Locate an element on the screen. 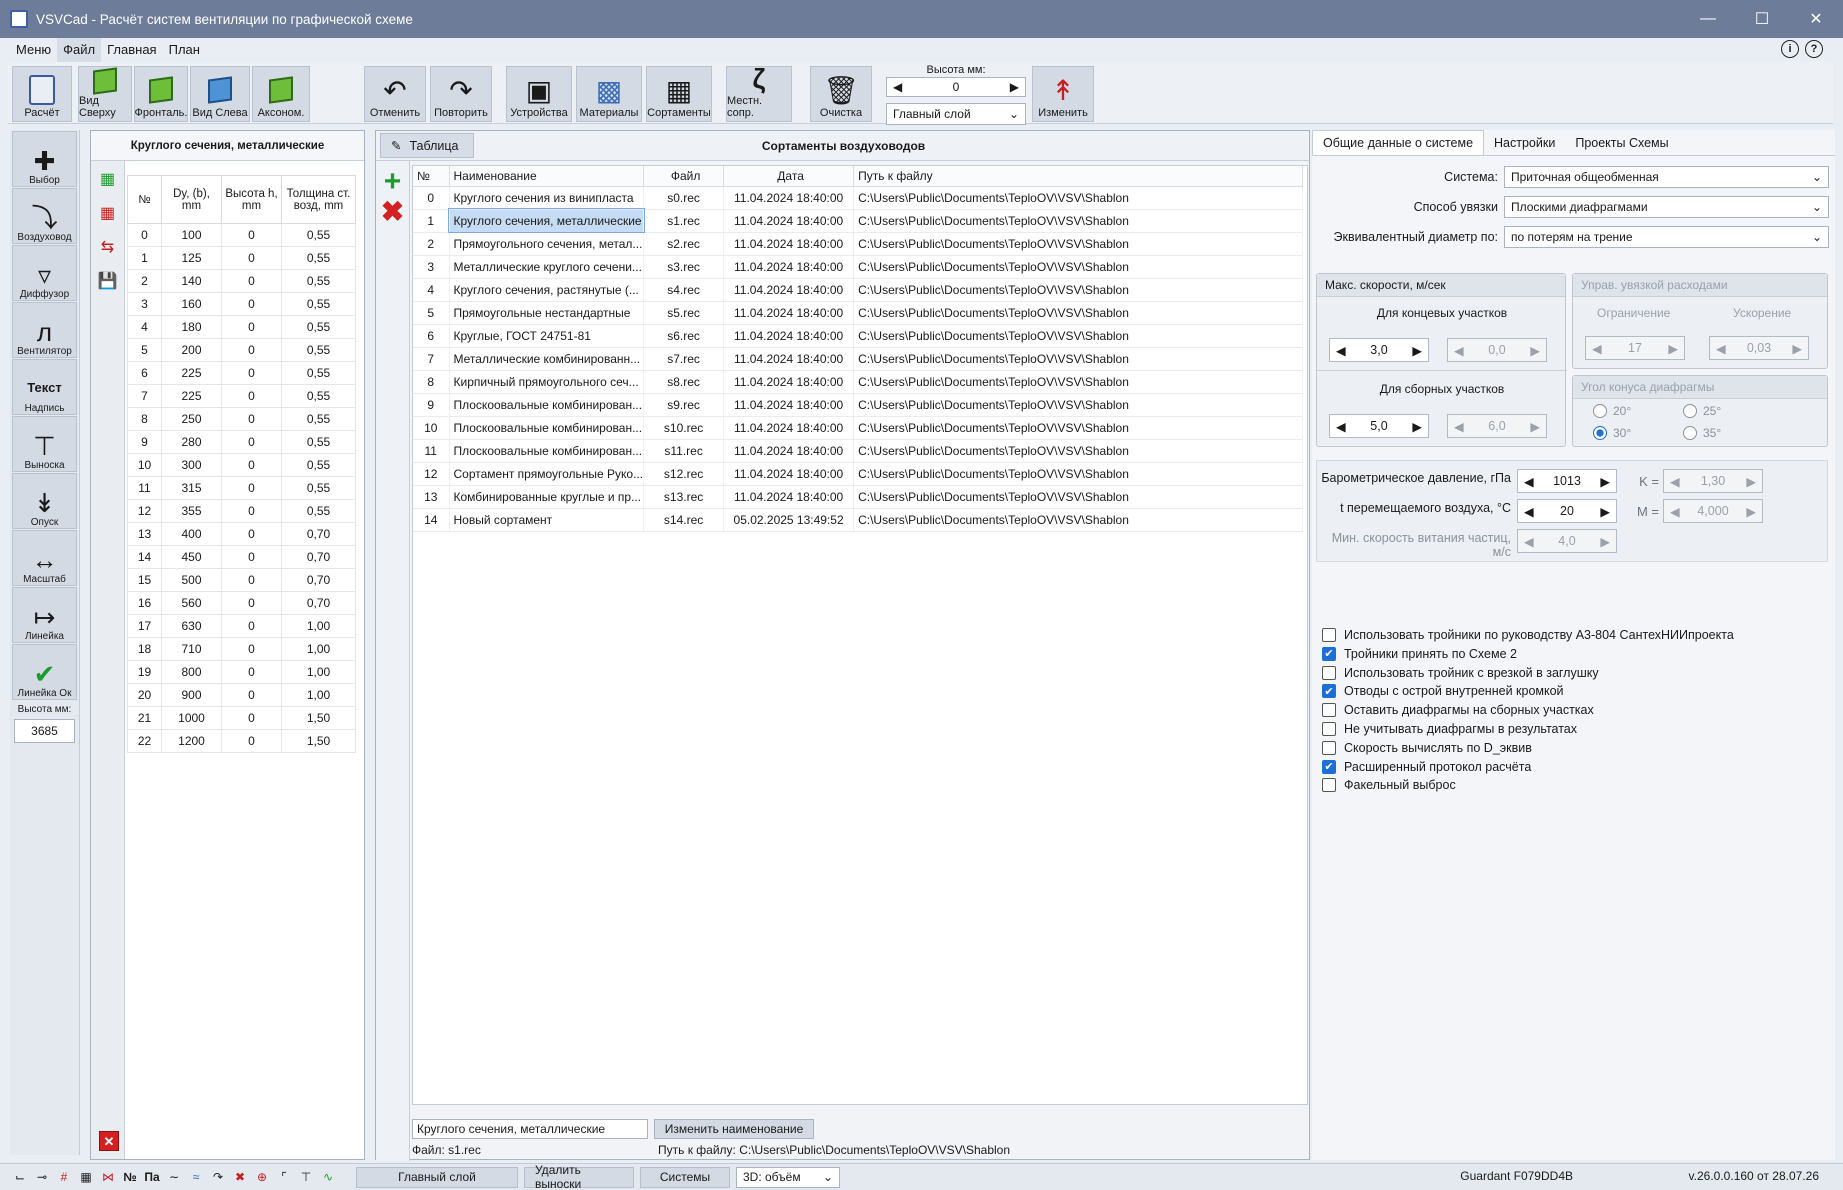 The height and width of the screenshot is (1190, 1843). temp-spinner: ◀ 20 ▶ is located at coordinates (1567, 511).